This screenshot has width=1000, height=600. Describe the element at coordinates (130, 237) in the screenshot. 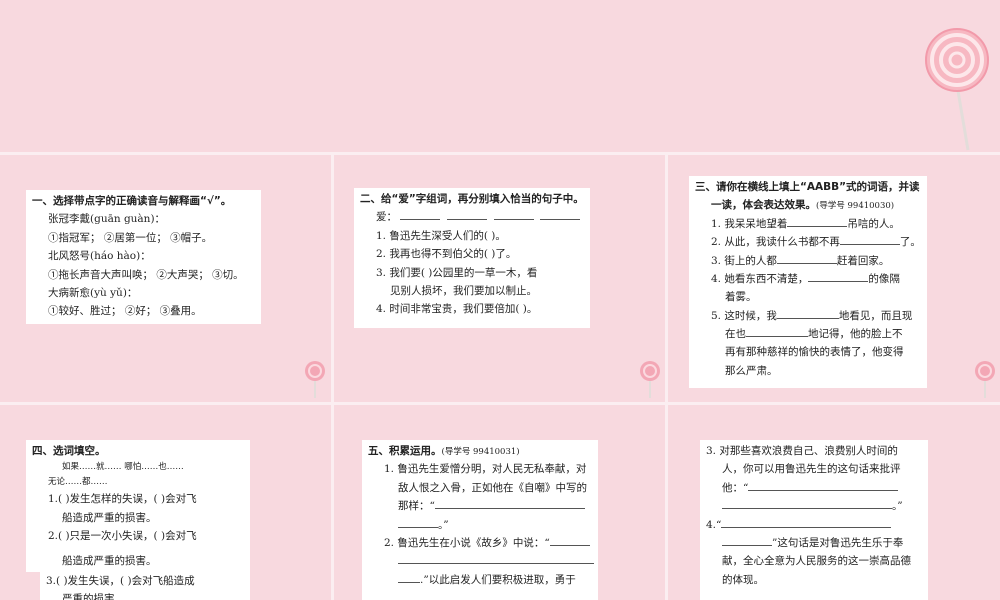

I see `option-line: ①指冠军； ②居第一位； ③帽子。` at that location.